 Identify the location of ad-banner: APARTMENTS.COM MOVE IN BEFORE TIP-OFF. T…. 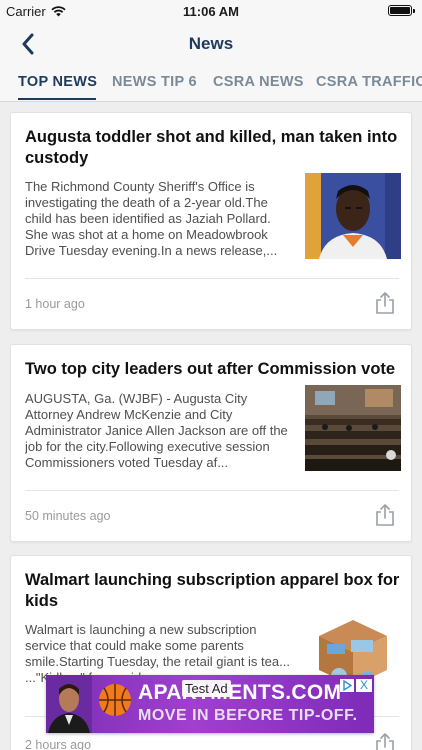
(210, 704).